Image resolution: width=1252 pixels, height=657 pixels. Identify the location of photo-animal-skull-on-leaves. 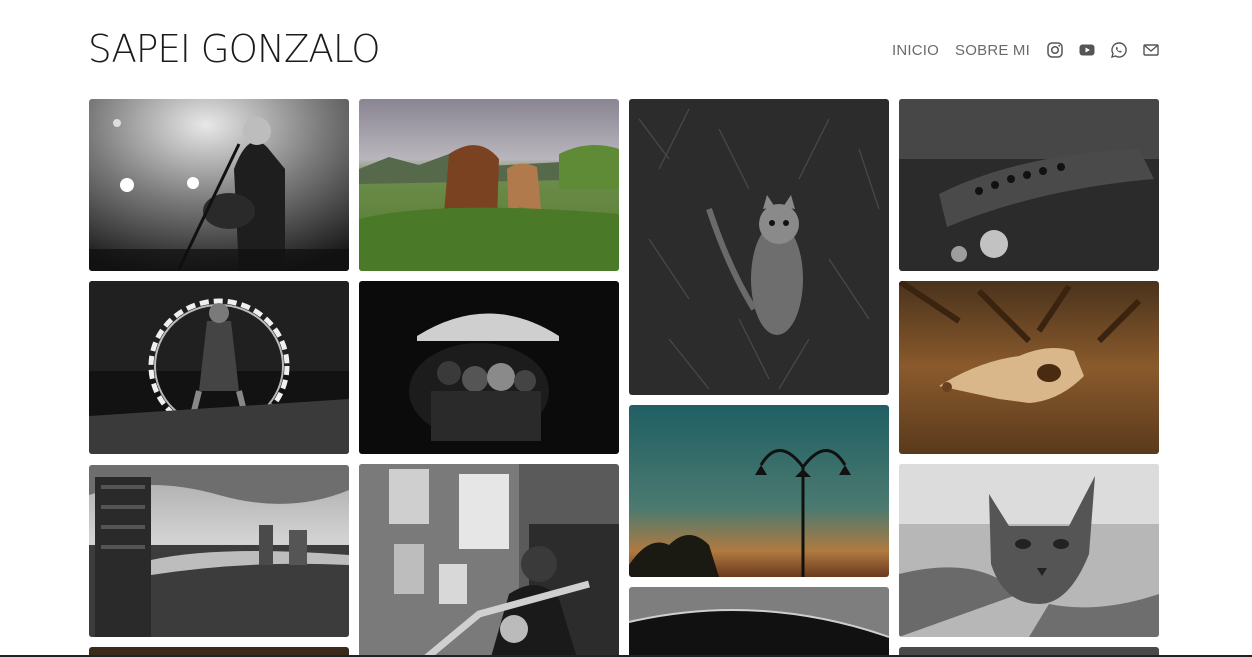
(1029, 367).